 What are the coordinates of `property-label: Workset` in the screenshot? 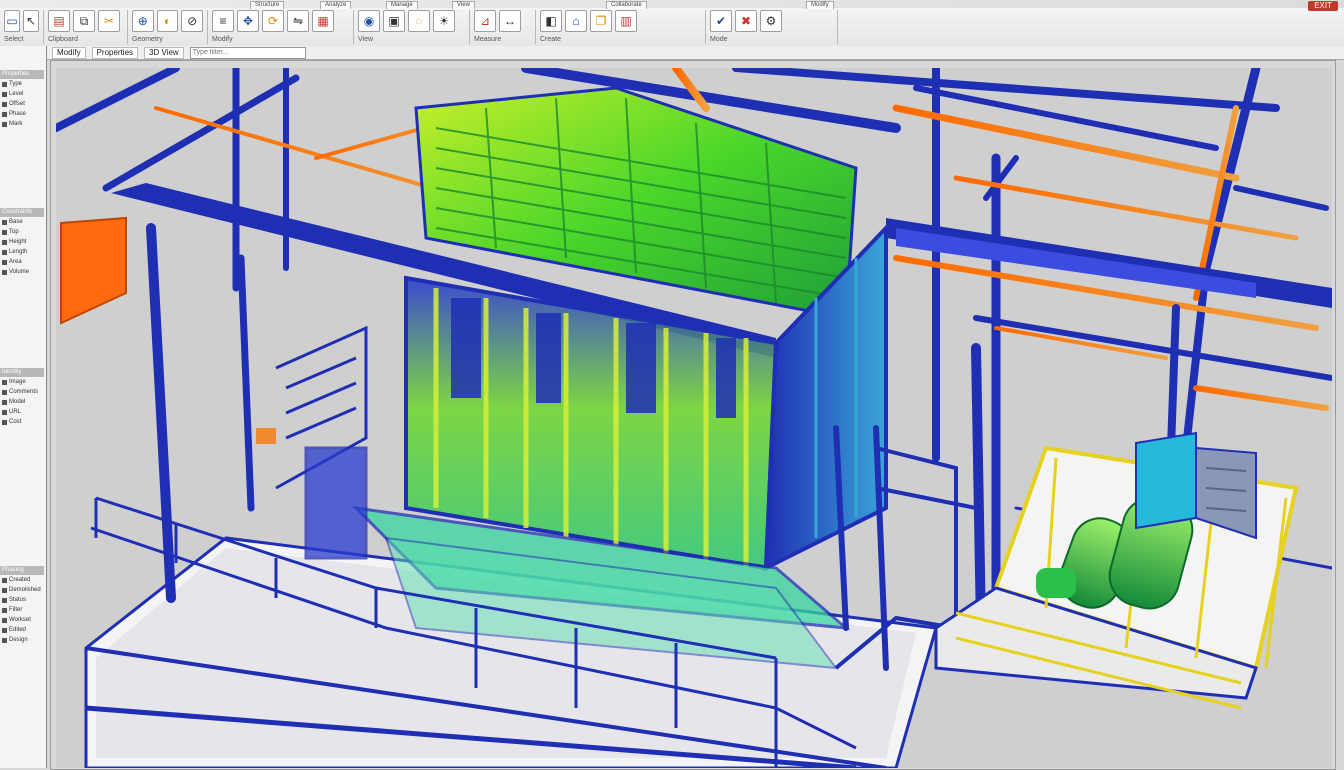 It's located at (20, 620).